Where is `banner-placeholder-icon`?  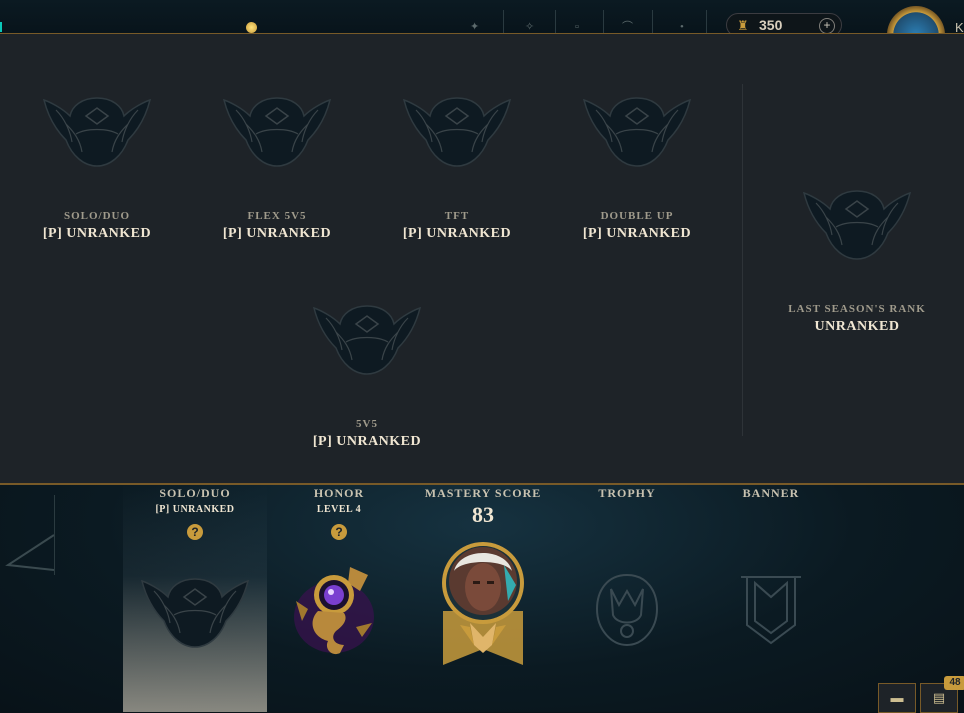 banner-placeholder-icon is located at coordinates (771, 610).